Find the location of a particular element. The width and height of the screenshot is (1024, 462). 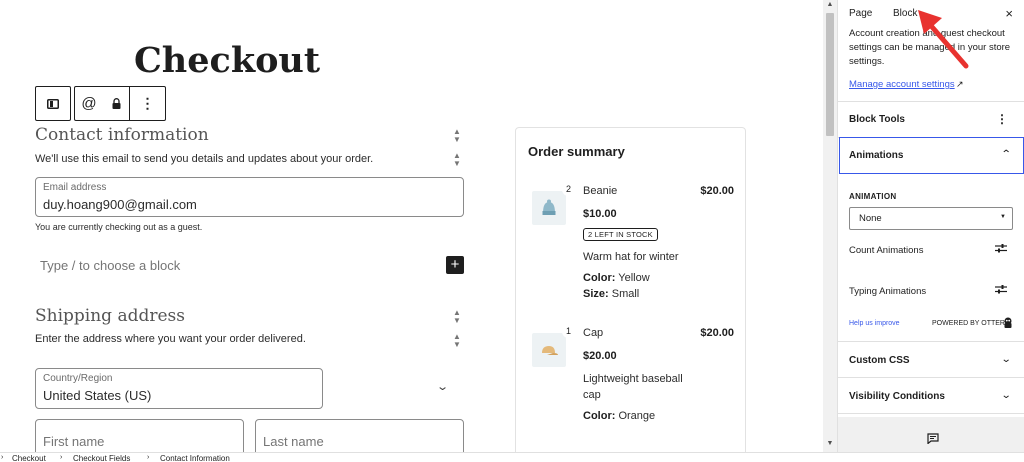

close-icon: × is located at coordinates (1009, 13).